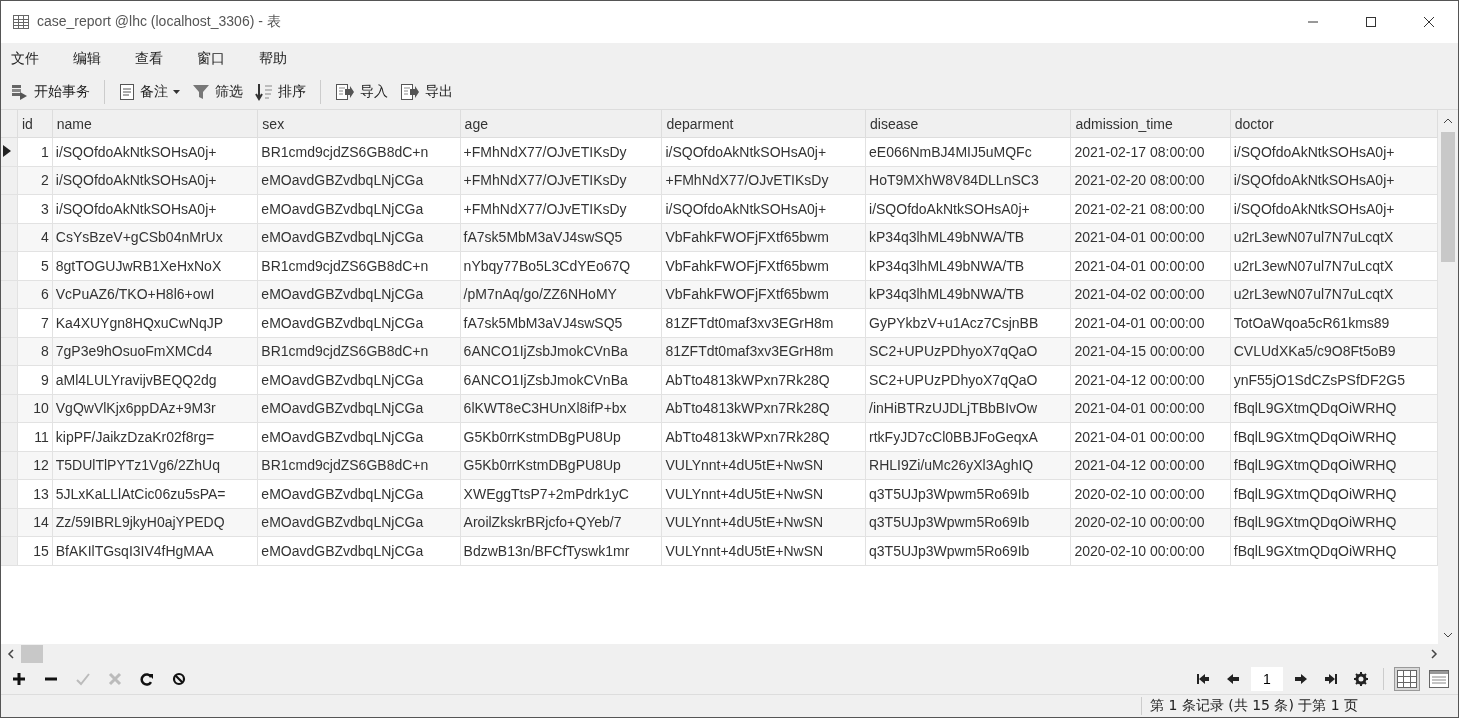 This screenshot has height=718, width=1459. Describe the element at coordinates (155, 408) in the screenshot. I see `table-cell: VgQwVlKjx6ppDAz+9M3r` at that location.